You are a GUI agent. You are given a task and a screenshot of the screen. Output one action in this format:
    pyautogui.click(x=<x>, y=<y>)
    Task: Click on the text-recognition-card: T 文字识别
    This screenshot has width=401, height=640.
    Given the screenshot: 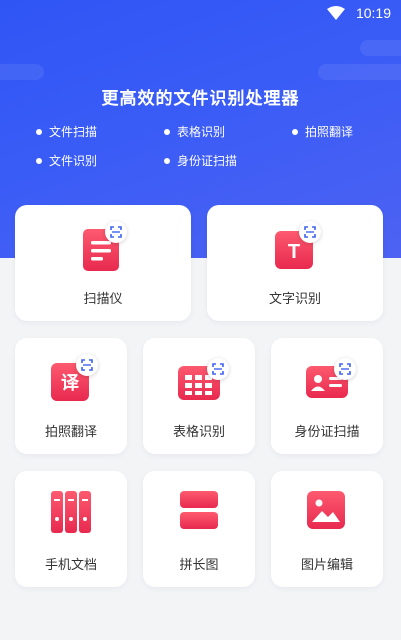 What is the action you would take?
    pyautogui.click(x=295, y=263)
    